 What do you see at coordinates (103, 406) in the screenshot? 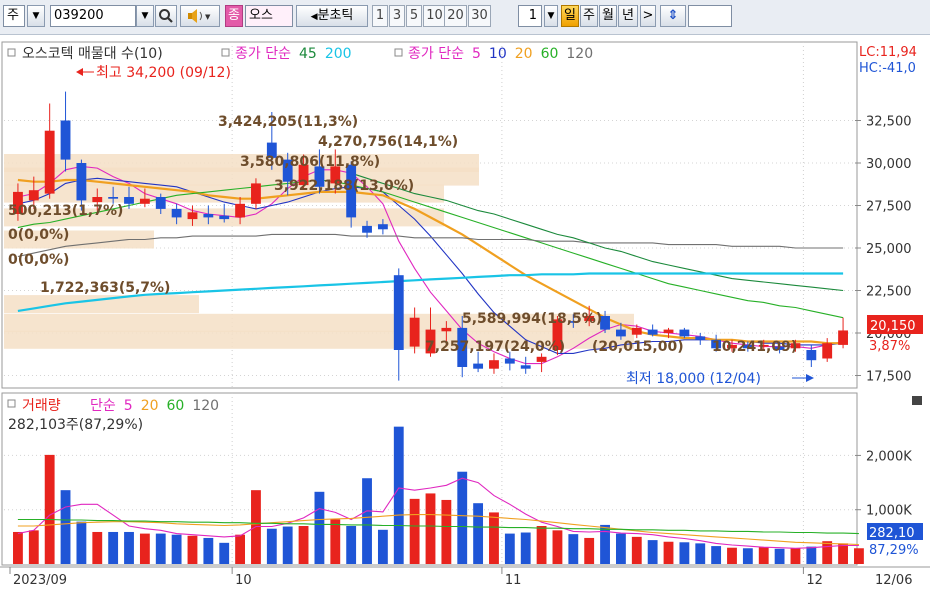
I see `volume-ma-text: 단순` at bounding box center [103, 406].